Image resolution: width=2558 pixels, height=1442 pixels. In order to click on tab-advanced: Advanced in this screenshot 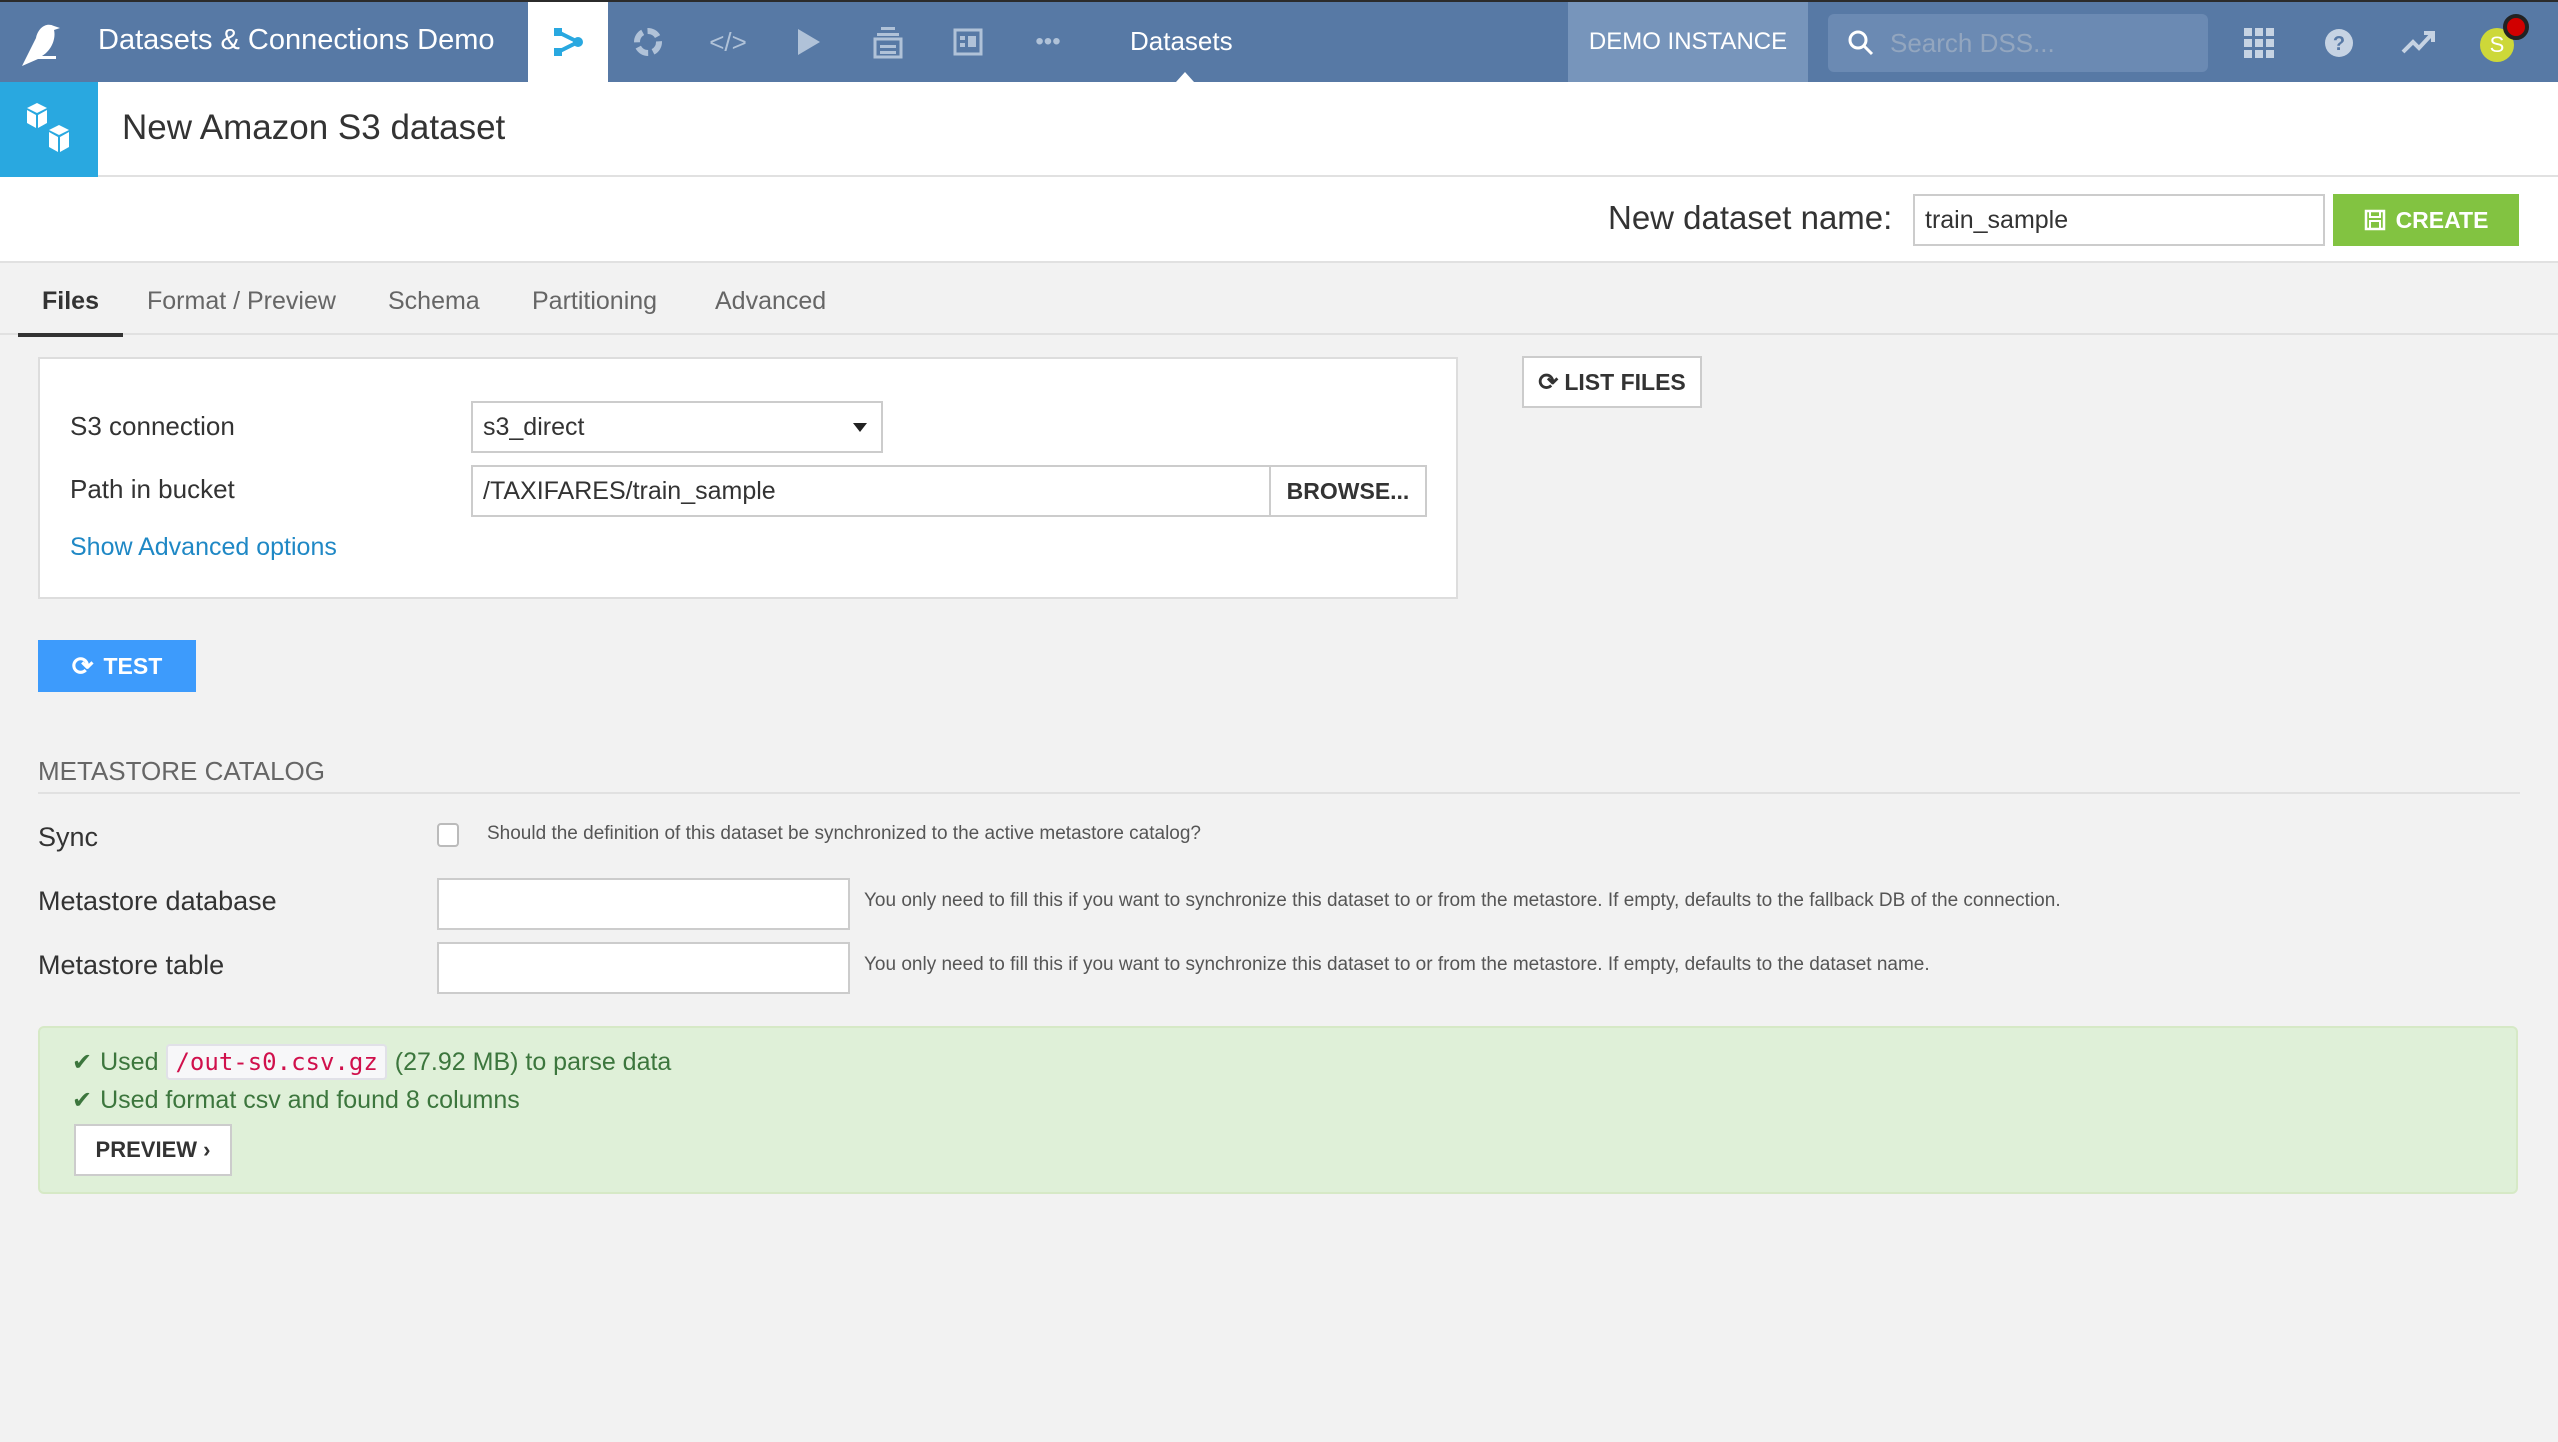, I will do `click(770, 310)`.